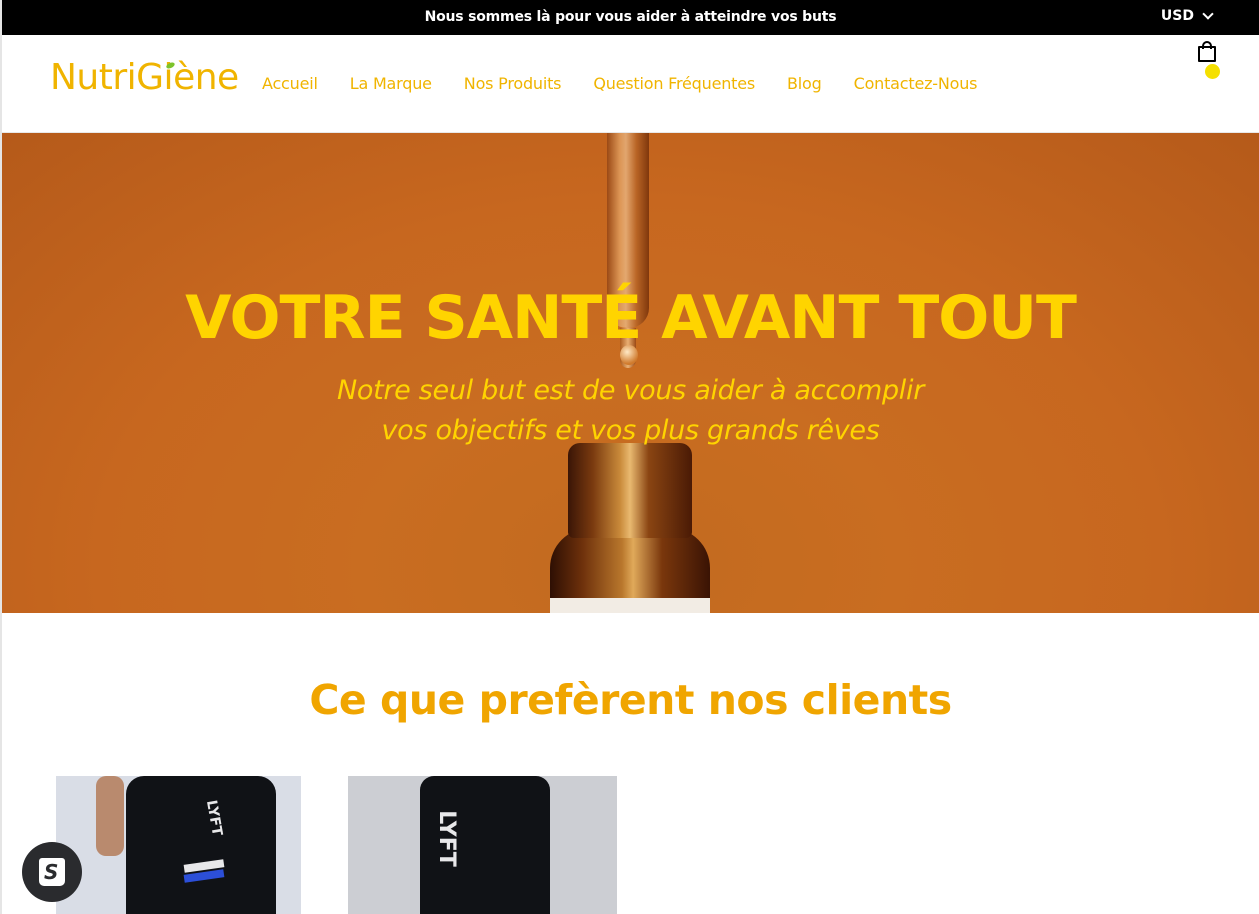  I want to click on currency-selector: USD, so click(1187, 16).